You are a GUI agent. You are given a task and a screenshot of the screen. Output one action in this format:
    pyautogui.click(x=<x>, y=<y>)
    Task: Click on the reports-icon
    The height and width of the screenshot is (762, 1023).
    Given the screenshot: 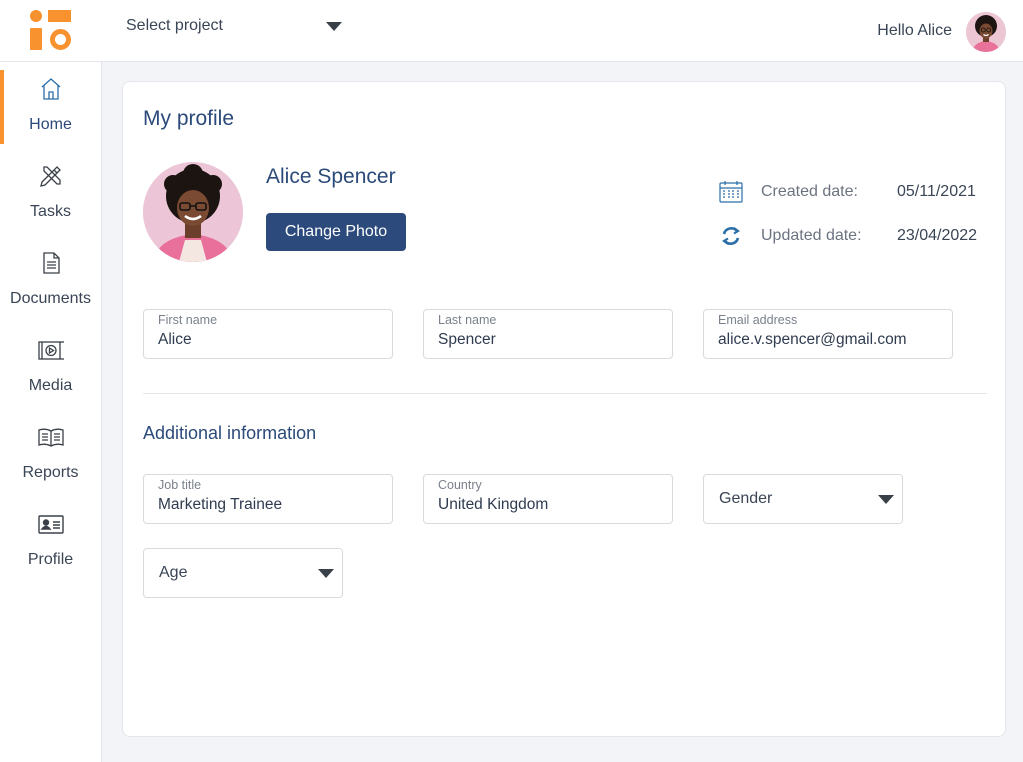 What is the action you would take?
    pyautogui.click(x=51, y=437)
    